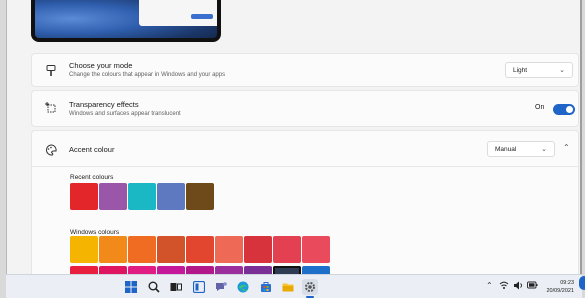 The height and width of the screenshot is (298, 585). What do you see at coordinates (539, 70) in the screenshot?
I see `mode-dropdown: Light ⌄` at bounding box center [539, 70].